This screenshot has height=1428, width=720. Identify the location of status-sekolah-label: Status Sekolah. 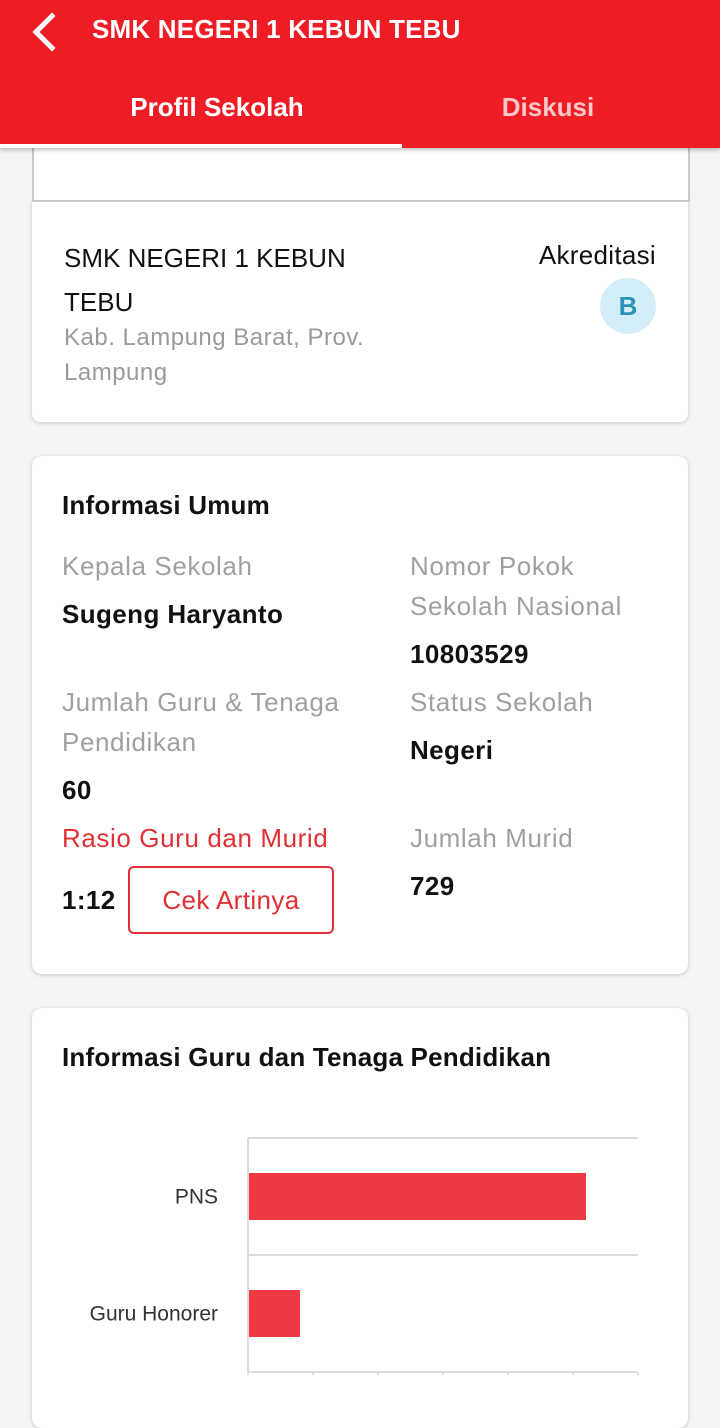
(502, 702).